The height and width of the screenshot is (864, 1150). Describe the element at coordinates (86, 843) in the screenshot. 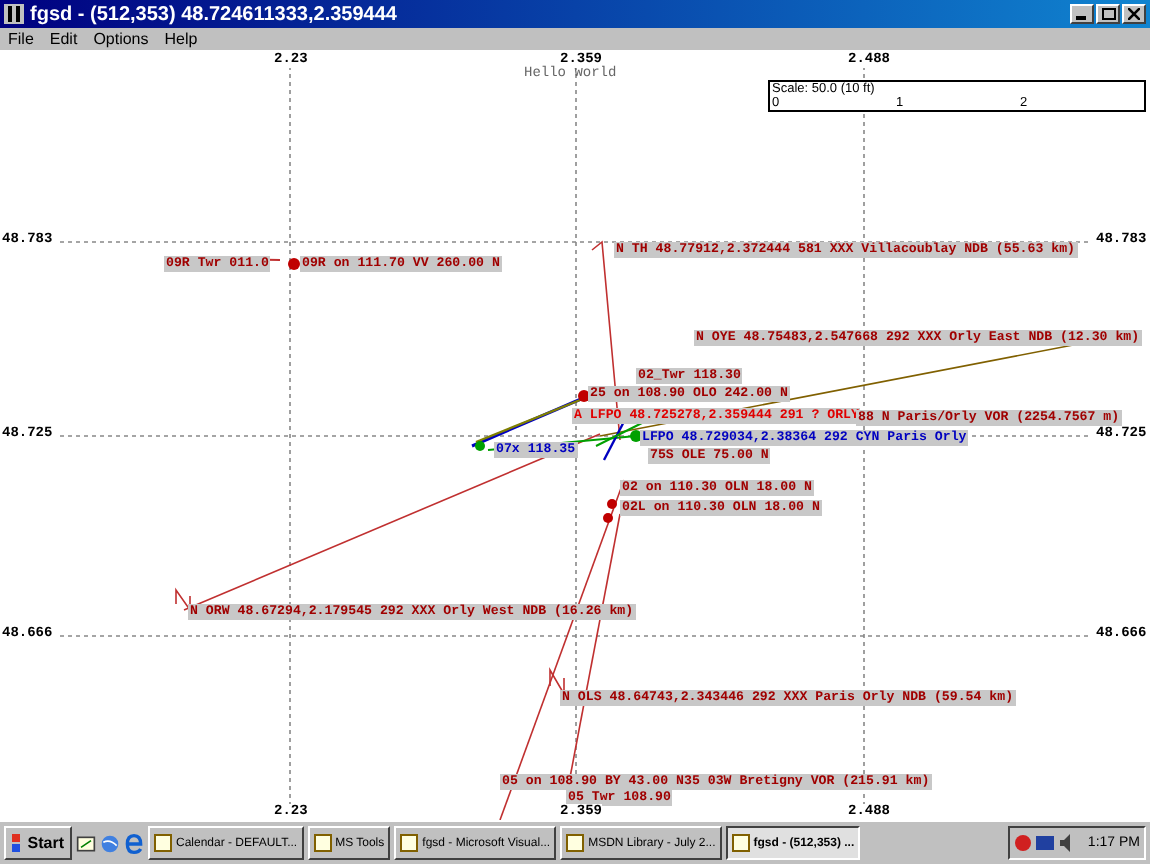

I see `desktop-icon` at that location.